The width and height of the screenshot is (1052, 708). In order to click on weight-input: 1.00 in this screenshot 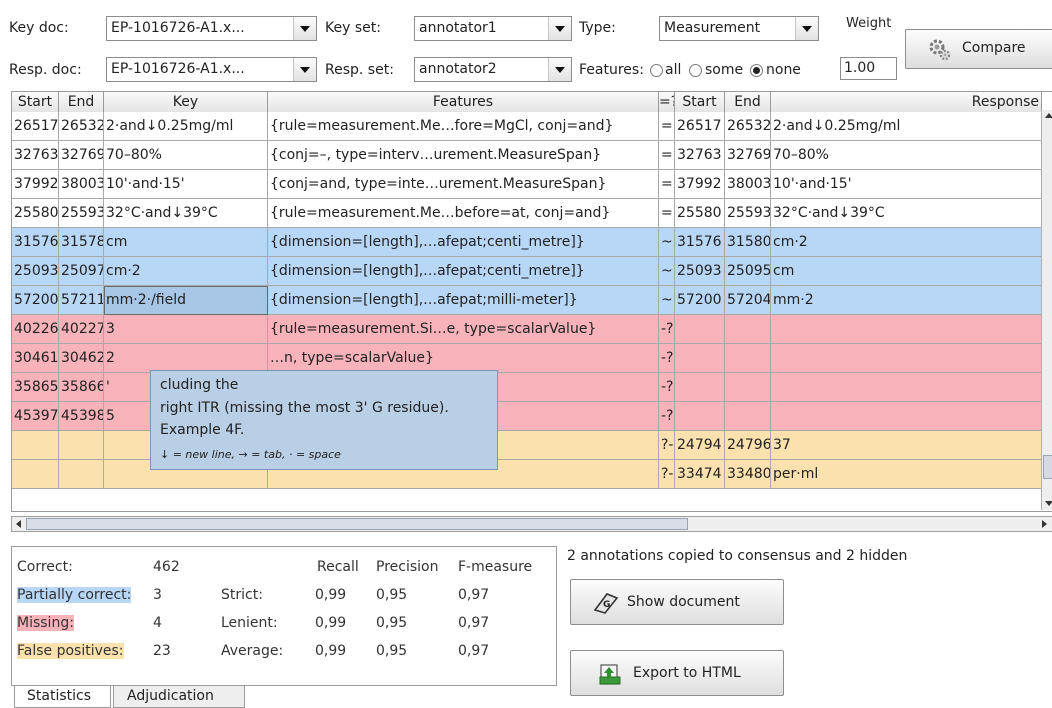, I will do `click(868, 68)`.